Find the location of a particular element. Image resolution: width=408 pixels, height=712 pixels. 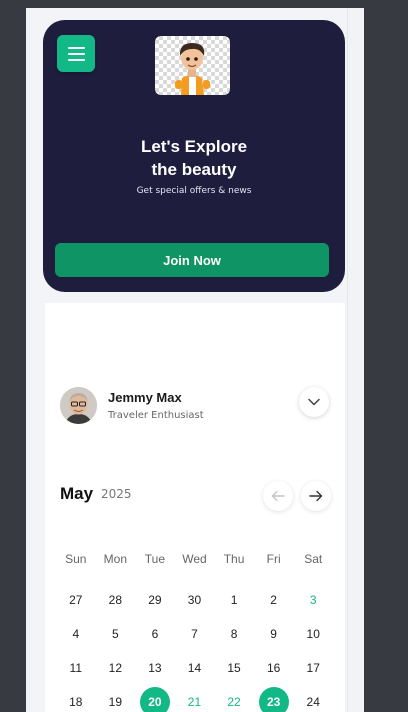

calendar-day-label: 29 is located at coordinates (155, 600).